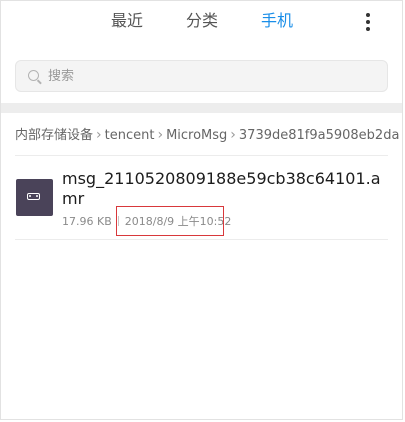 This screenshot has height=422, width=405. What do you see at coordinates (33, 75) in the screenshot?
I see `search-icon` at bounding box center [33, 75].